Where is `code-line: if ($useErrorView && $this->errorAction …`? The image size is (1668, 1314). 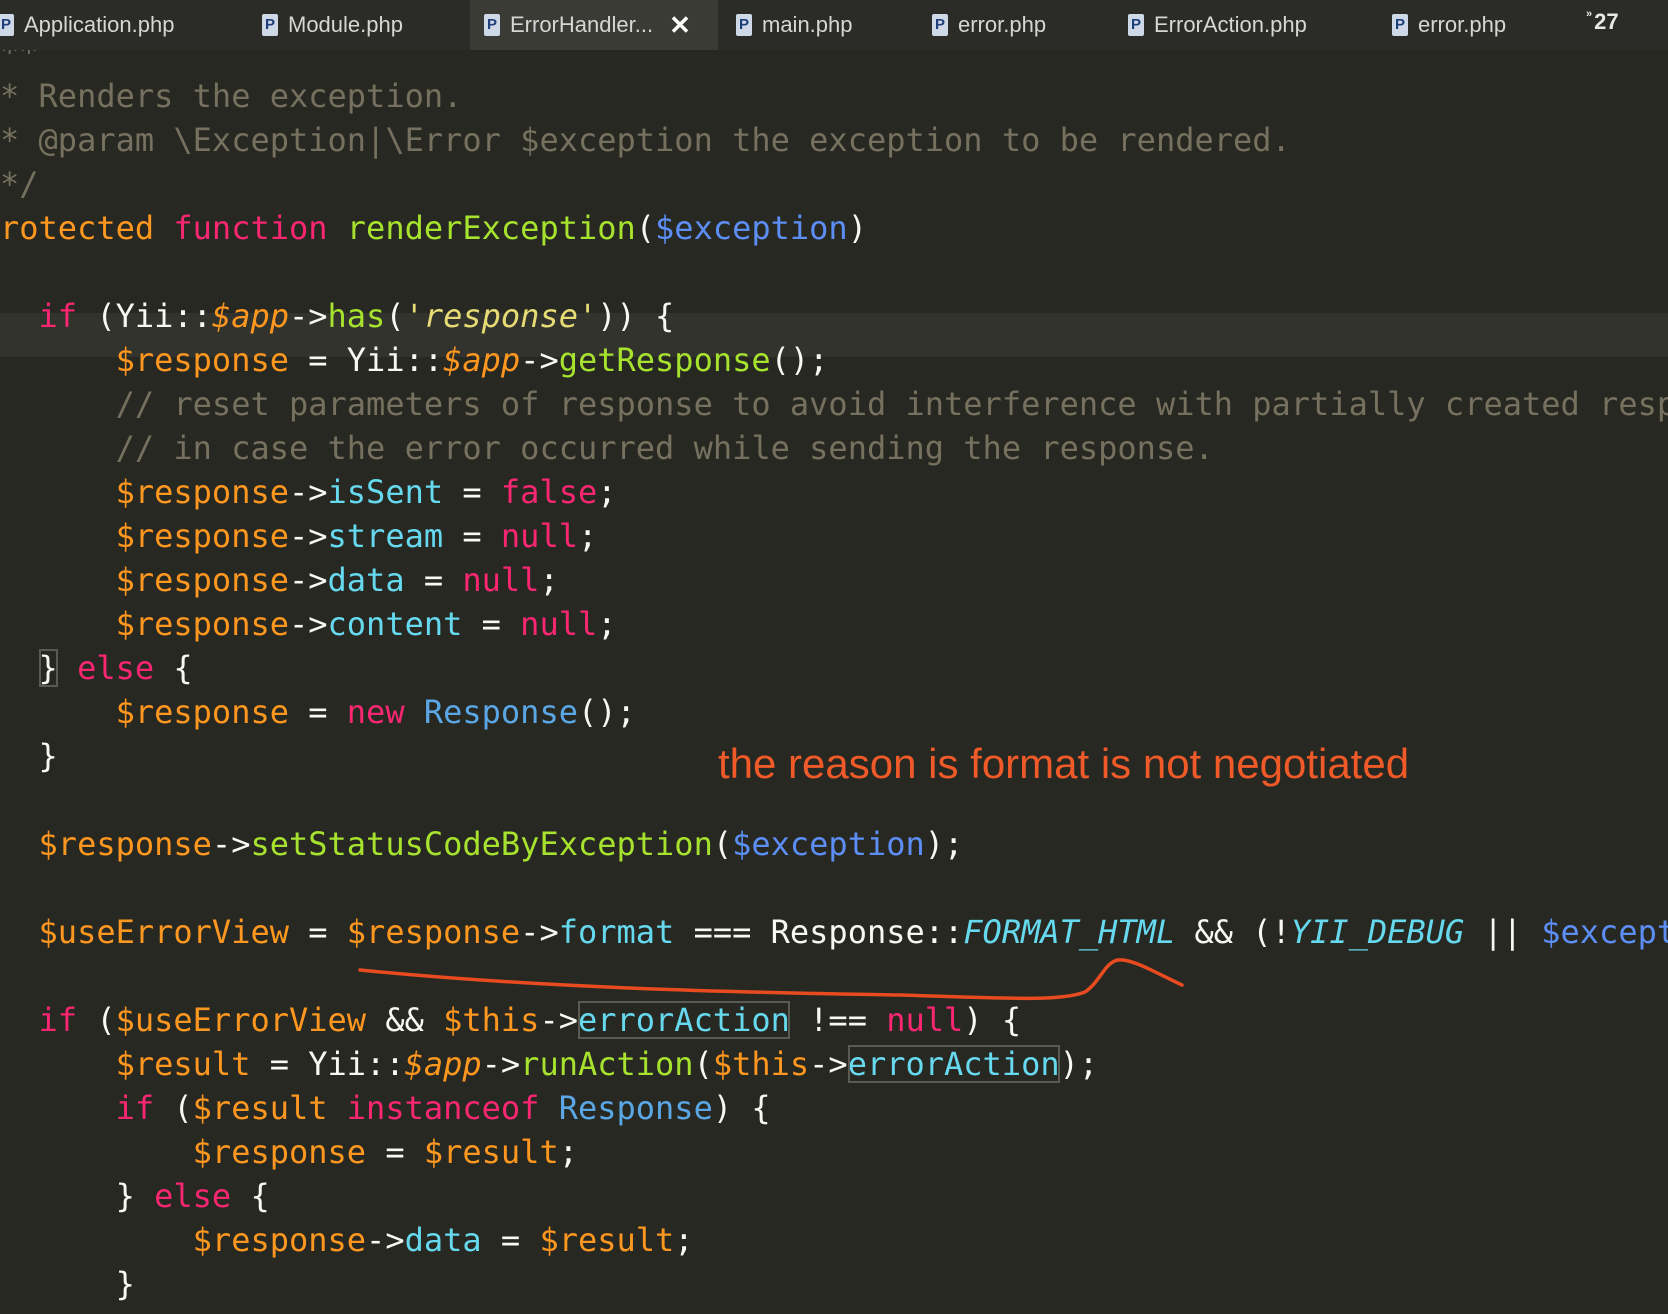 code-line: if ($useErrorView && $this->errorAction … is located at coordinates (510, 1020).